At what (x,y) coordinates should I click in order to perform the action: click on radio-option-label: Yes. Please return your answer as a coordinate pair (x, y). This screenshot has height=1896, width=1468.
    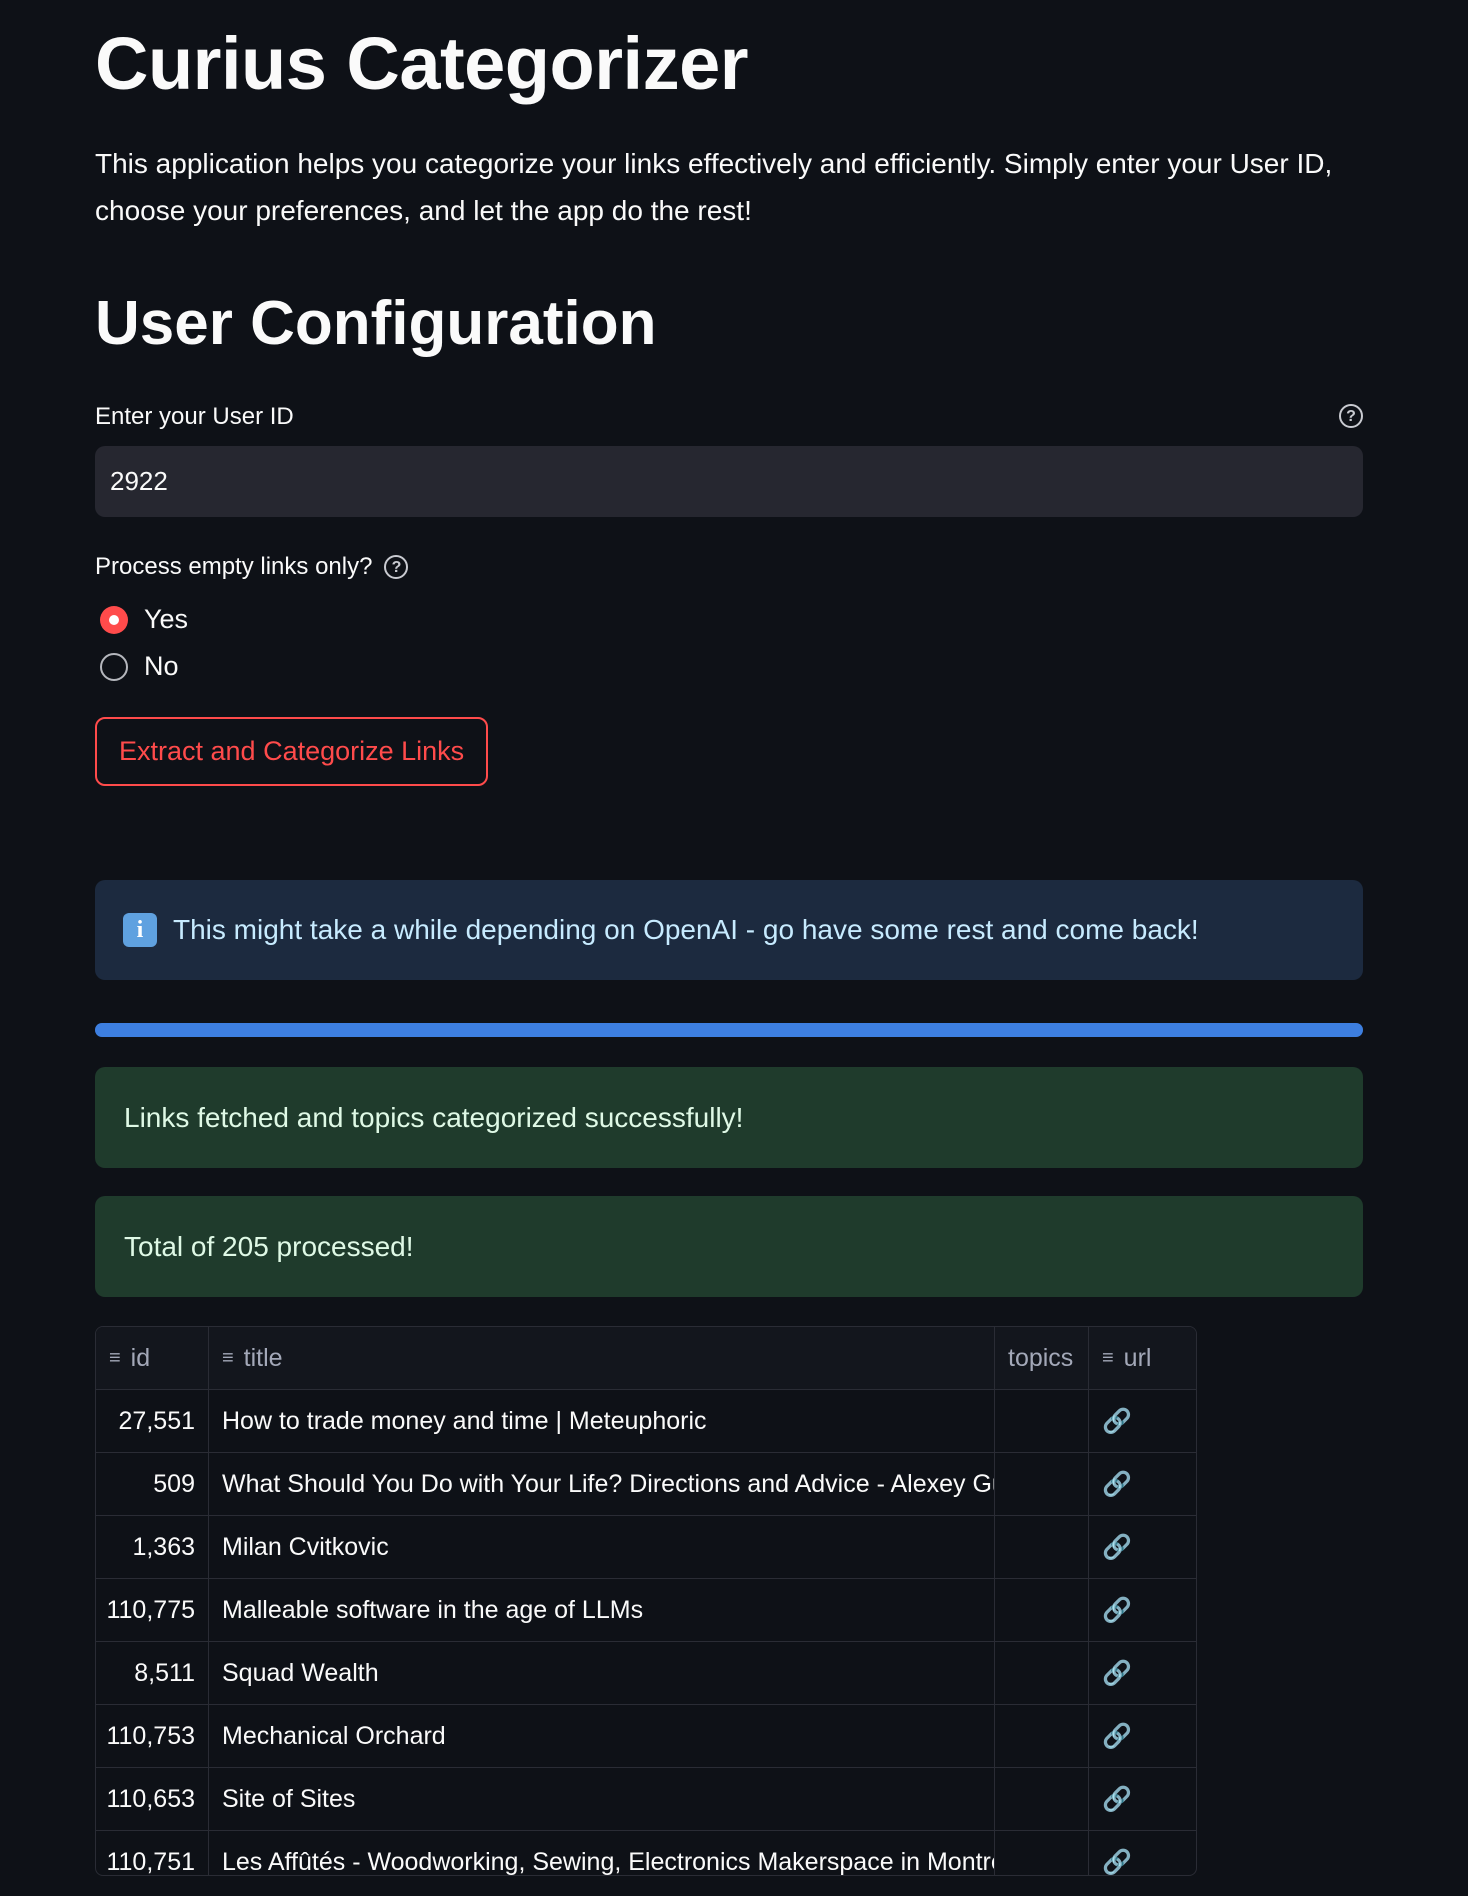
    Looking at the image, I should click on (166, 619).